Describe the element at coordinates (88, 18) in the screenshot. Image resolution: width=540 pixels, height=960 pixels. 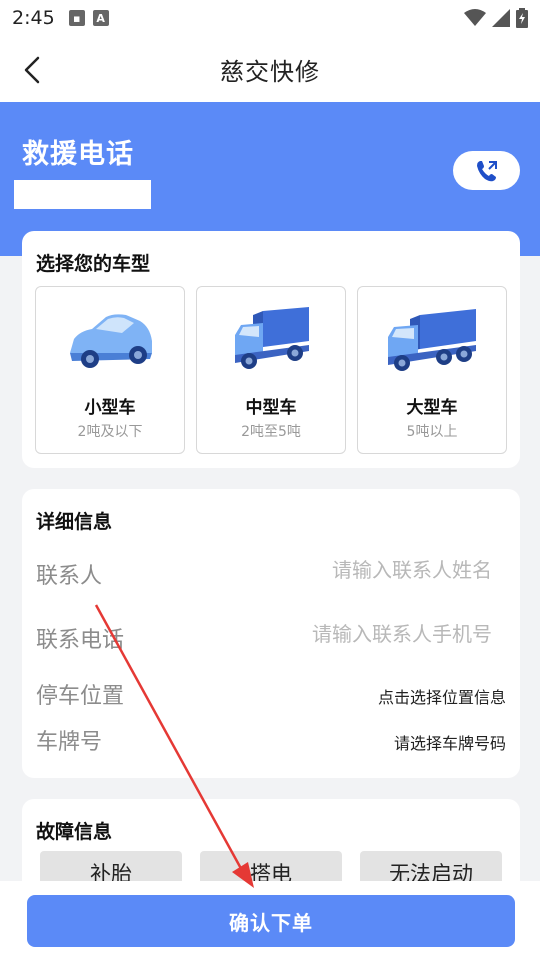
I see `status-notification-icons: ▪ A` at that location.